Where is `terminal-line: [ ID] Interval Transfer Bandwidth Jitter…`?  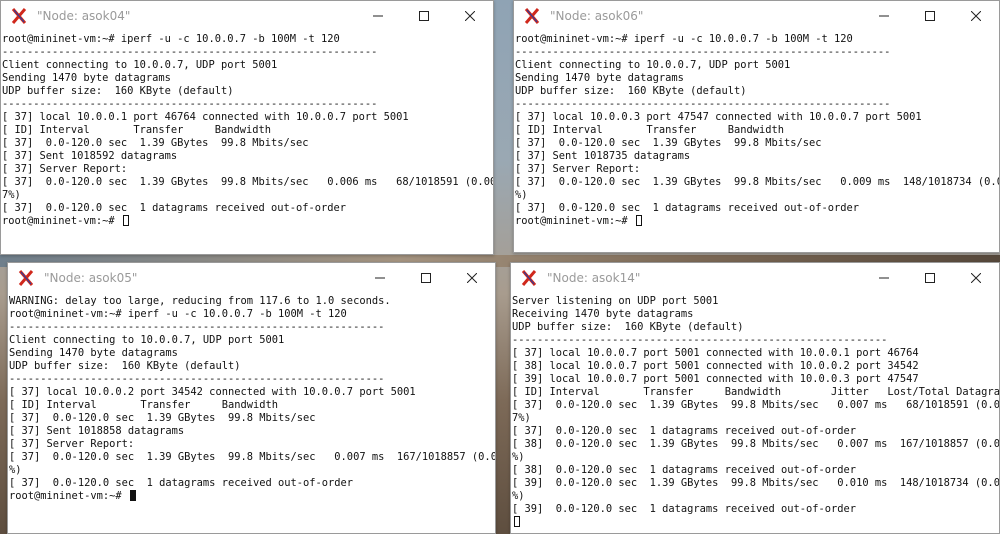 terminal-line: [ ID] Interval Transfer Bandwidth Jitter… is located at coordinates (755, 392).